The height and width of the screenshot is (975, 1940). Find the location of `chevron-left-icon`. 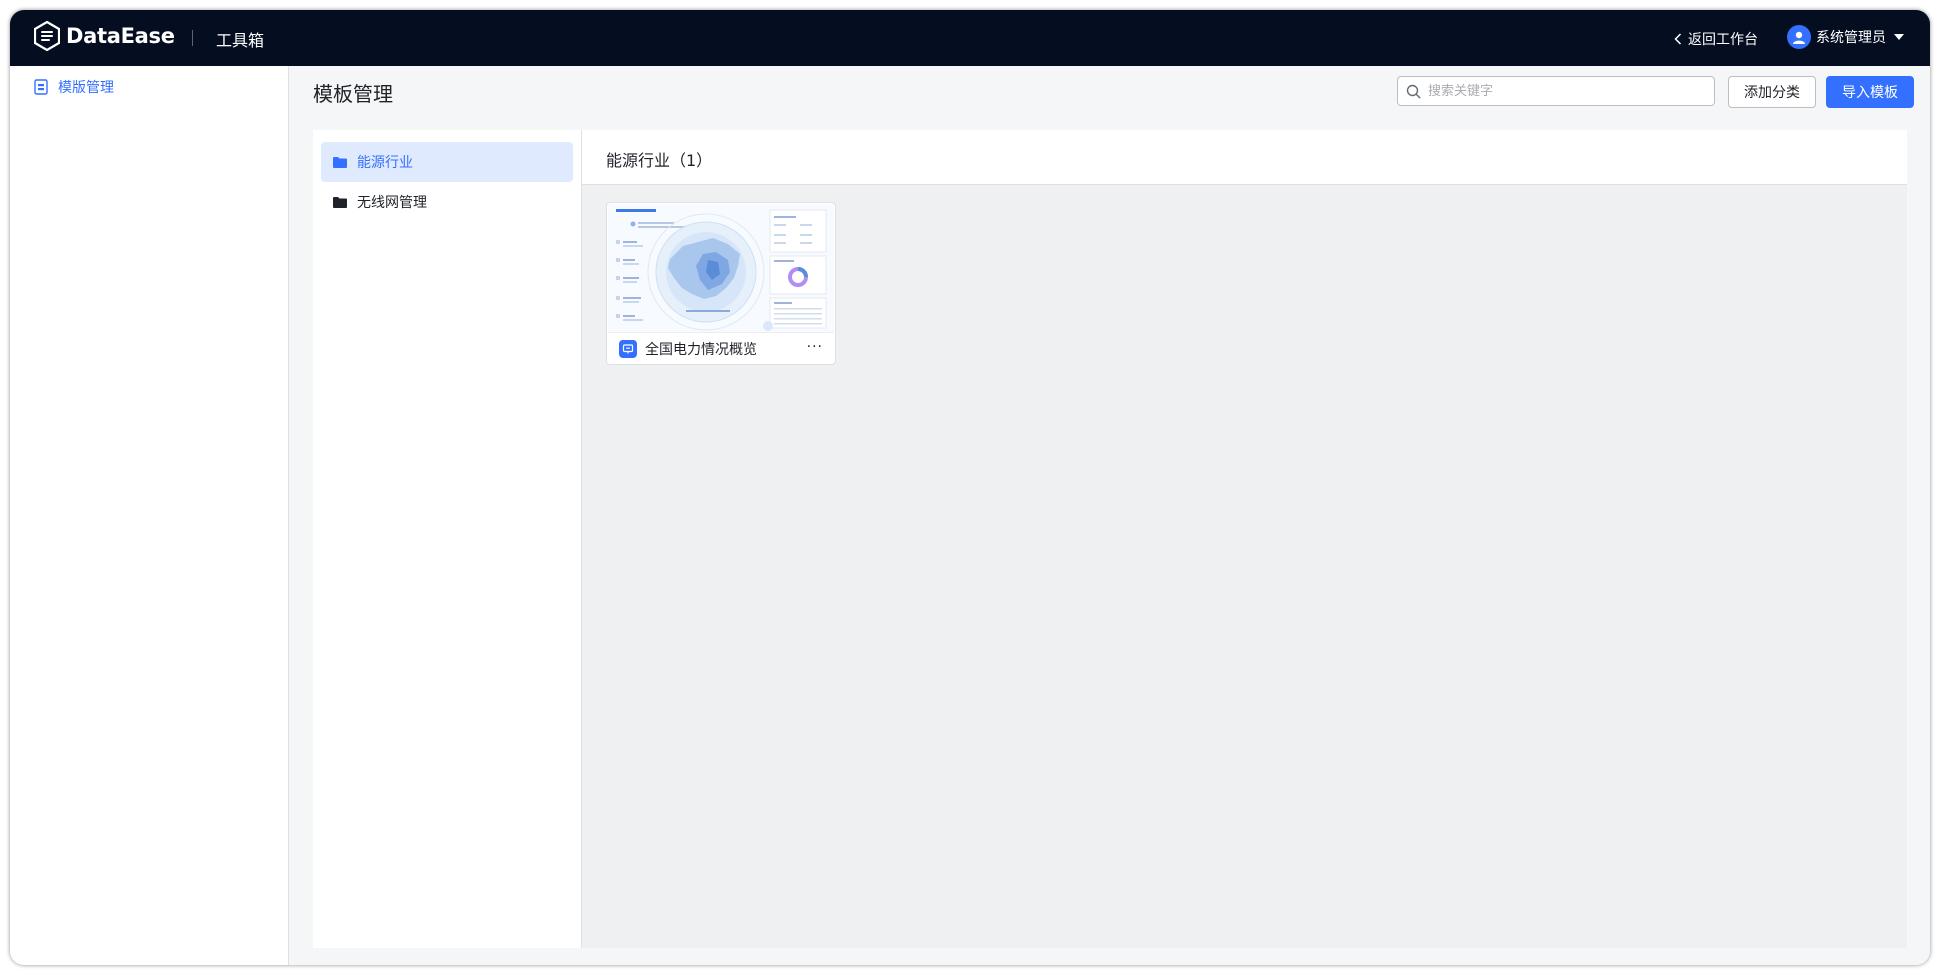

chevron-left-icon is located at coordinates (1678, 39).